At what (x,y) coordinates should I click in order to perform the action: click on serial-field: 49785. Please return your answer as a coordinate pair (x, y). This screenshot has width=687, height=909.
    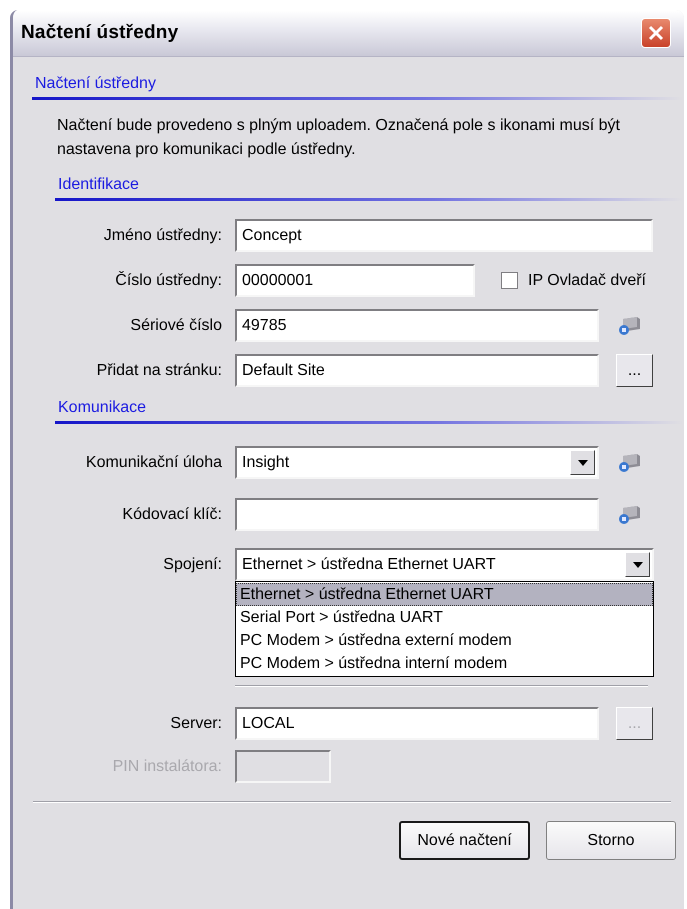
    Looking at the image, I should click on (417, 325).